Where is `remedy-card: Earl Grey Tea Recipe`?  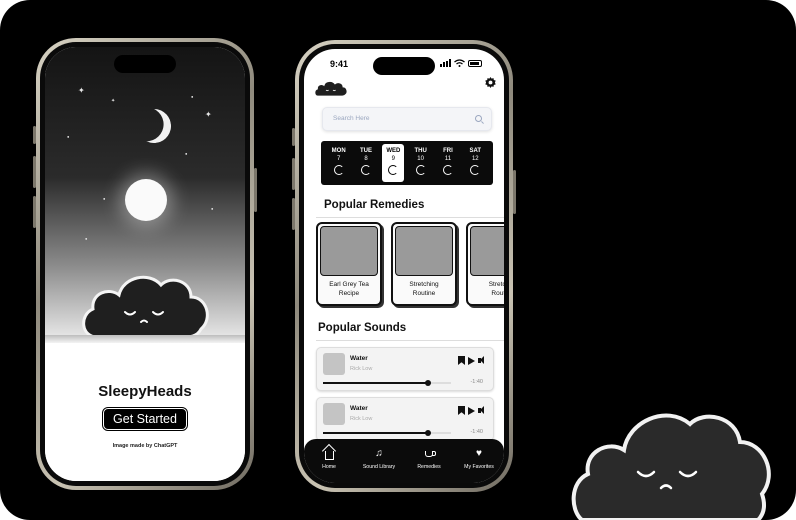 remedy-card: Earl Grey Tea Recipe is located at coordinates (349, 264).